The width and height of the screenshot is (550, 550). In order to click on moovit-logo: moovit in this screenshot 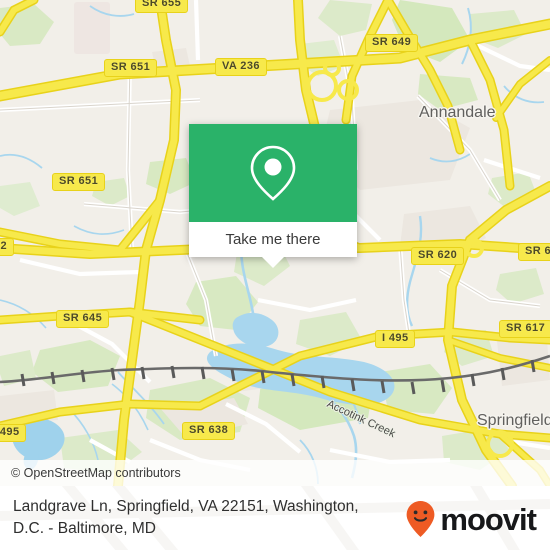, I will do `click(471, 519)`.